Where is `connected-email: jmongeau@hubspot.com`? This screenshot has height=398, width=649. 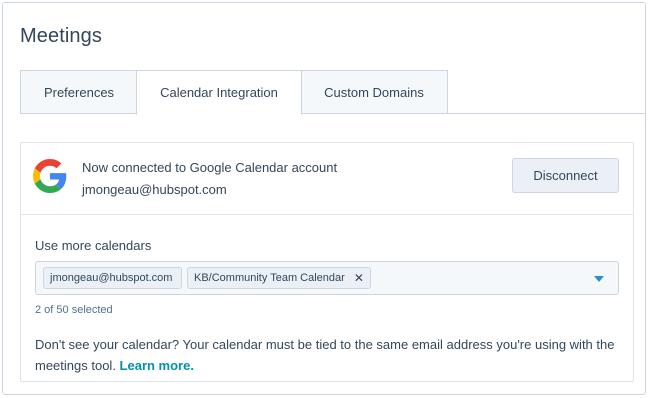 connected-email: jmongeau@hubspot.com is located at coordinates (154, 189).